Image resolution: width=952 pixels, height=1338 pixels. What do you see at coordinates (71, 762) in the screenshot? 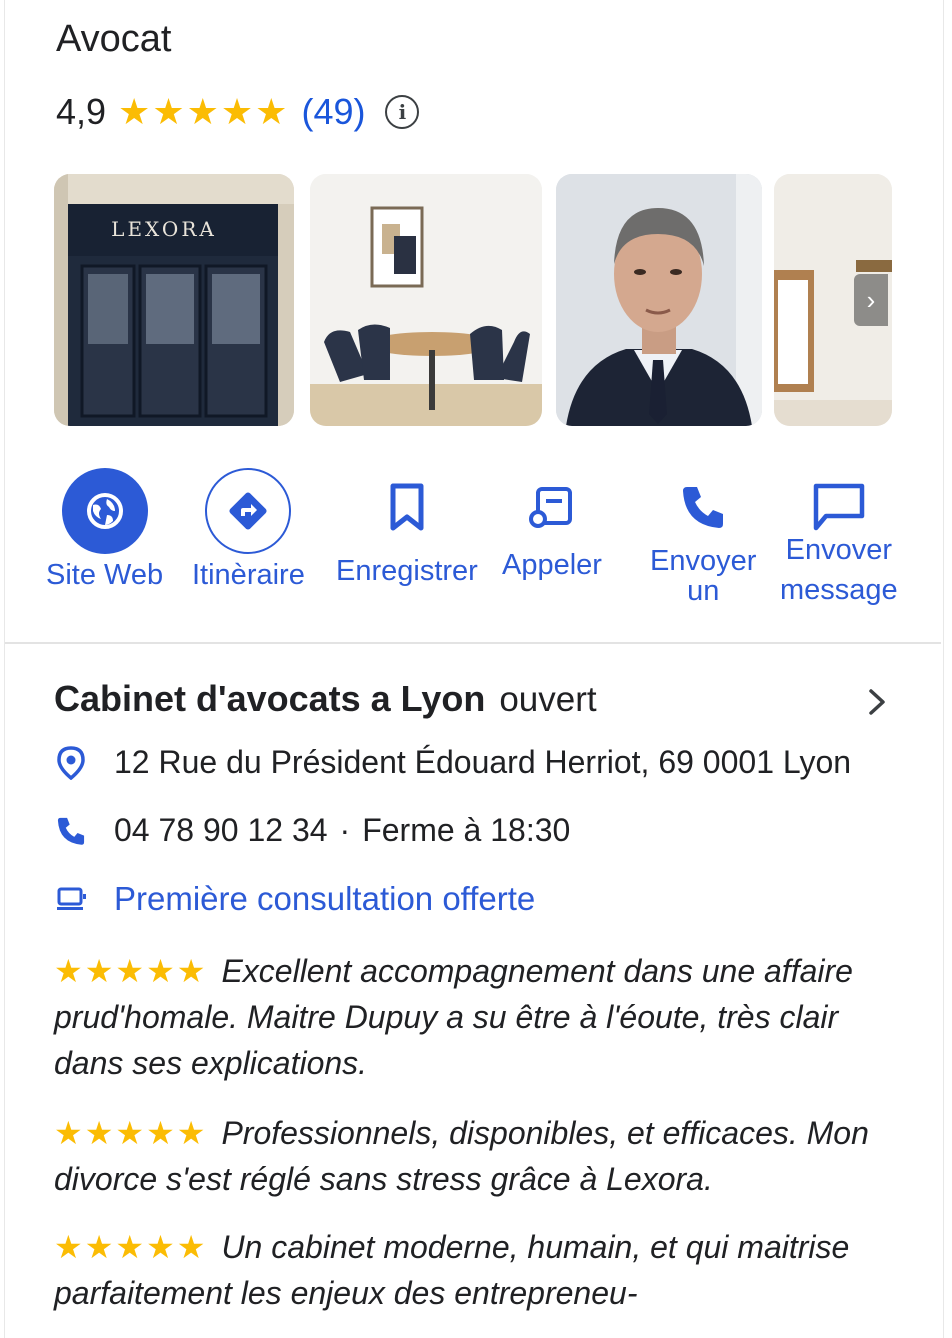
I see `location-pin-icon` at bounding box center [71, 762].